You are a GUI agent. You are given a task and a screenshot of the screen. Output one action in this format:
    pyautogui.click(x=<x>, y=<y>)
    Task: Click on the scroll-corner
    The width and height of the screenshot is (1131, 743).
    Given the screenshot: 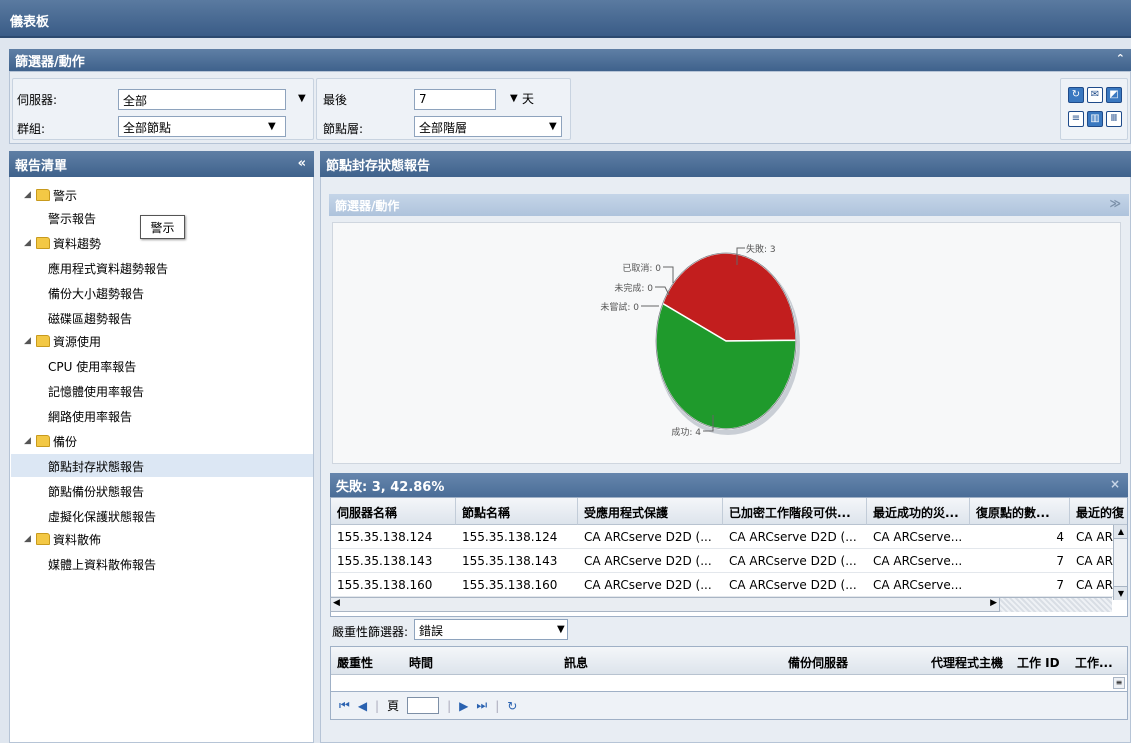 What is the action you would take?
    pyautogui.click(x=1056, y=604)
    